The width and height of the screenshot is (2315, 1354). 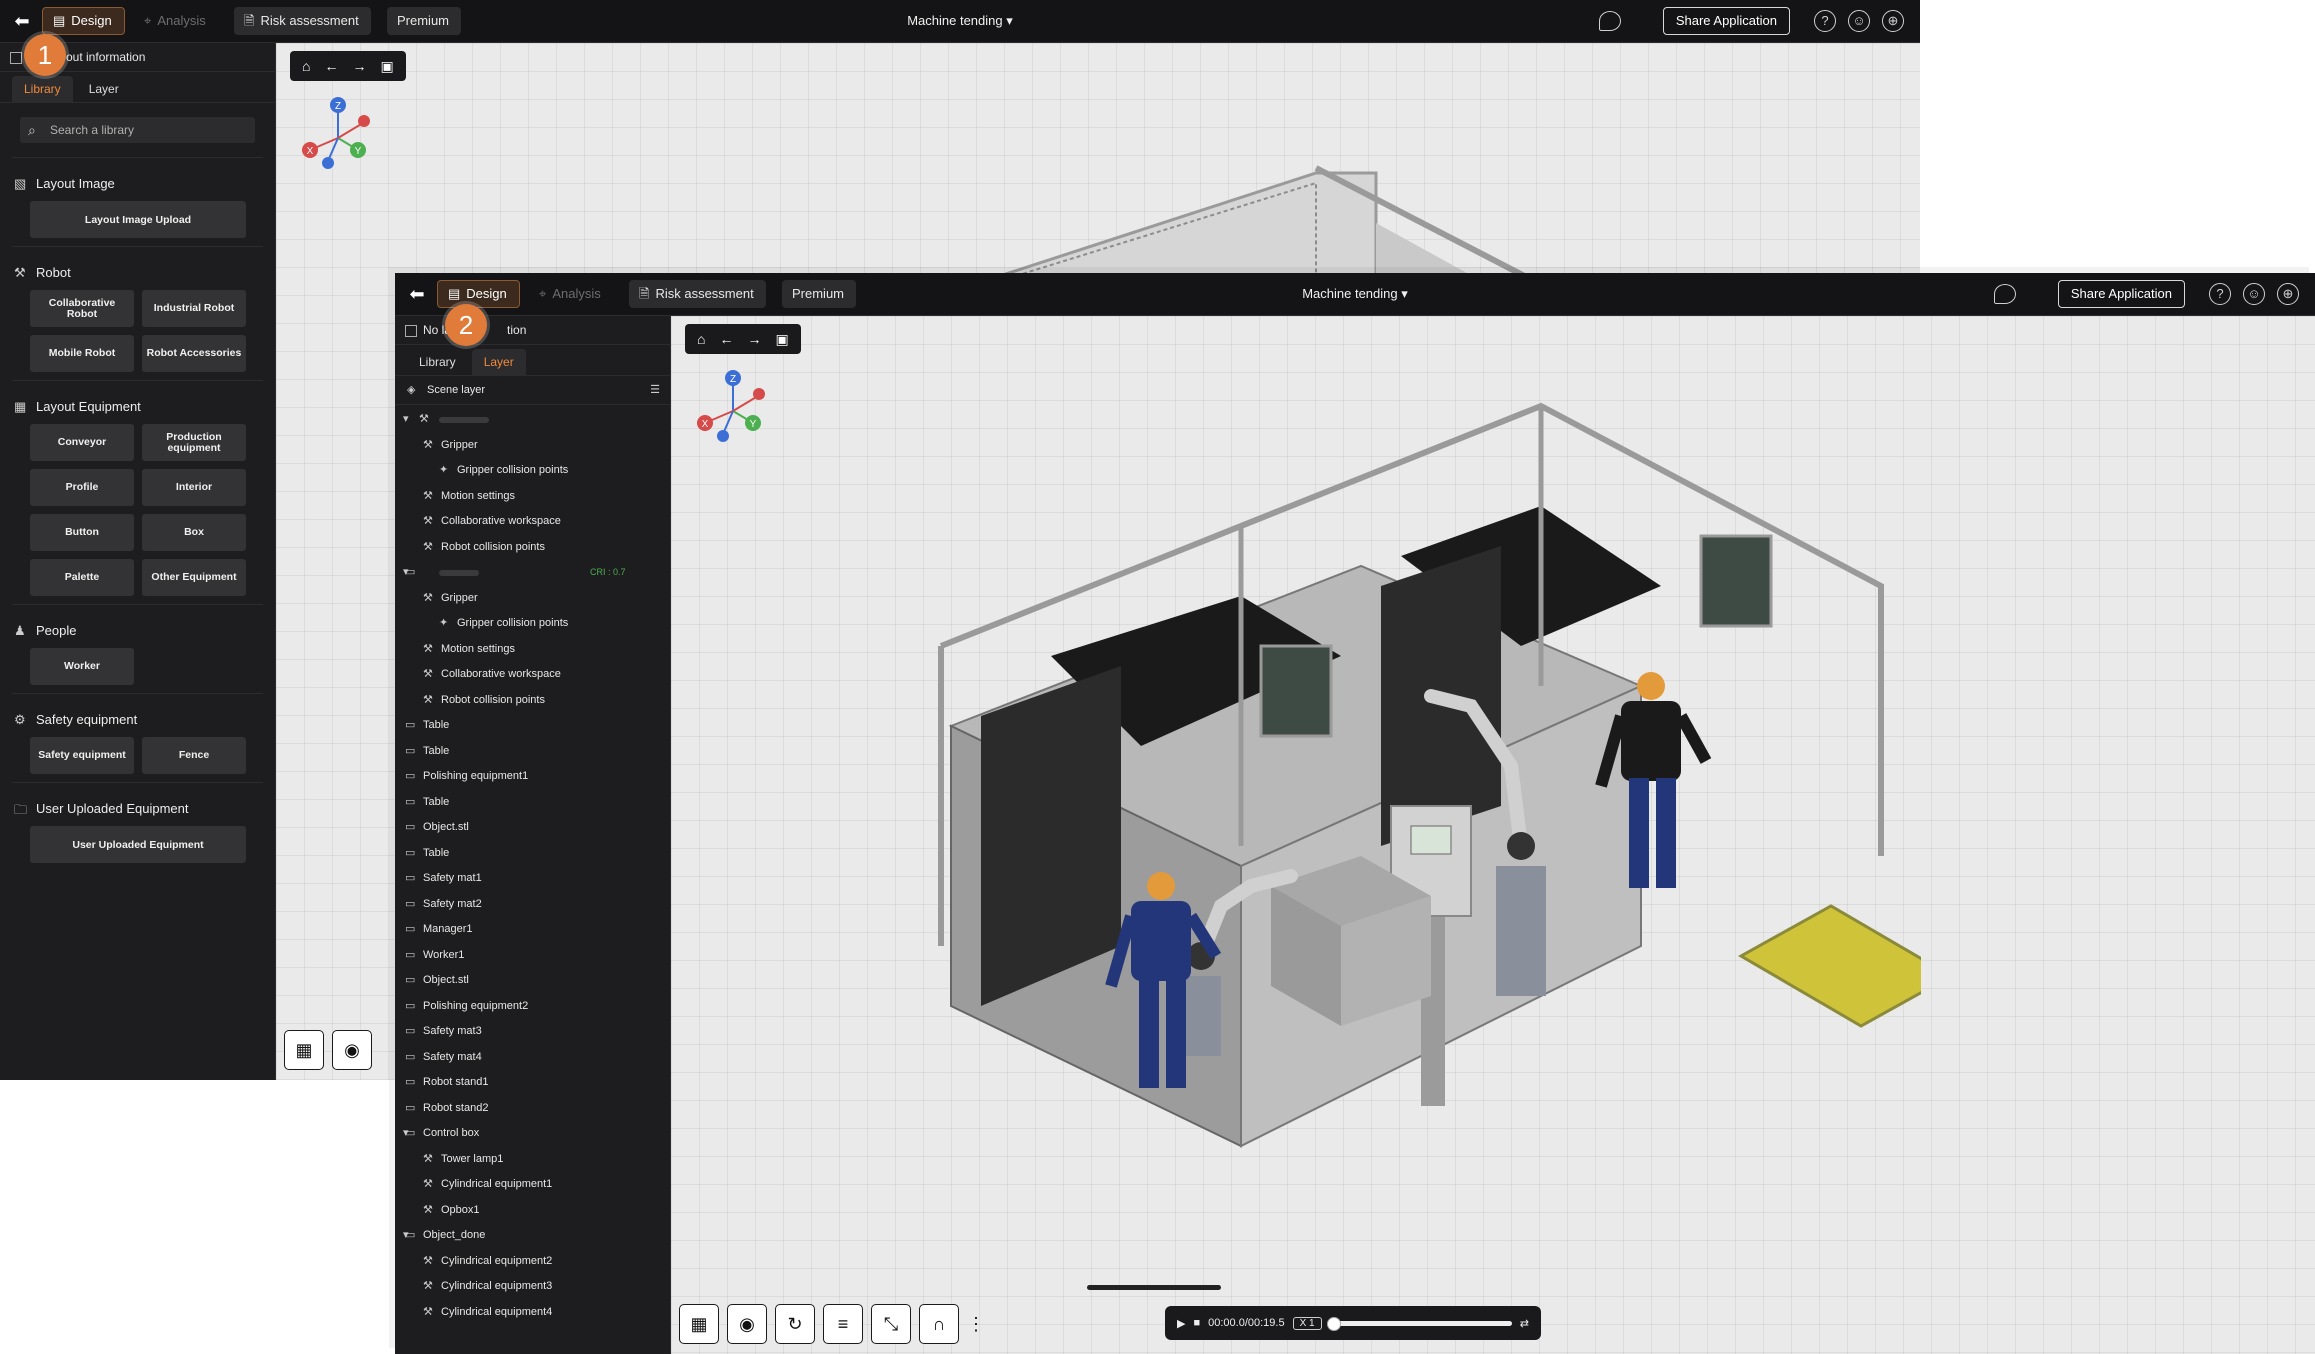 What do you see at coordinates (532, 1211) in the screenshot?
I see `layer-row: ⚒ Opbox1` at bounding box center [532, 1211].